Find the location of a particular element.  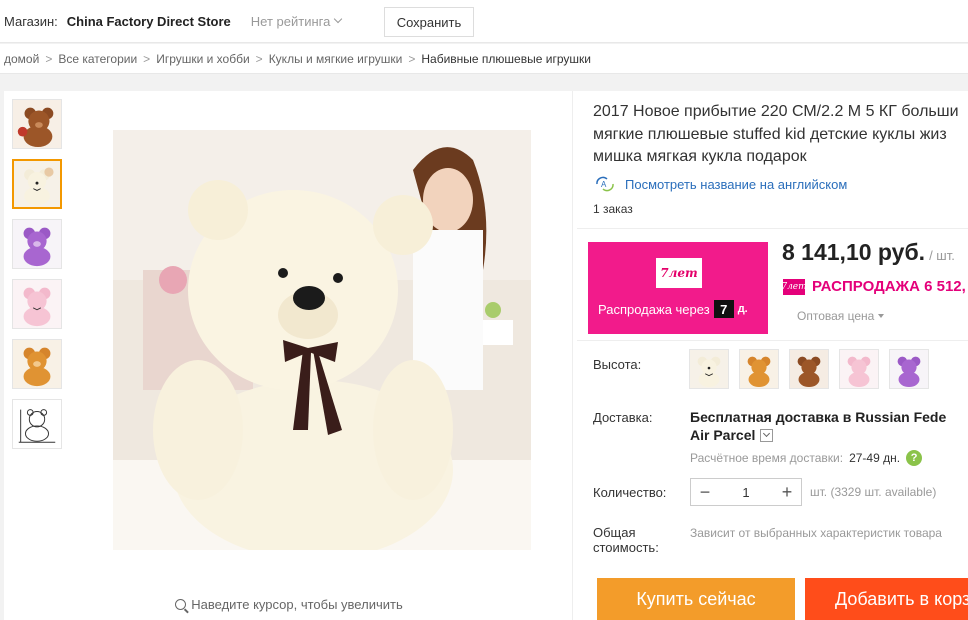

total-label: Общая стоимость: is located at coordinates (626, 540).